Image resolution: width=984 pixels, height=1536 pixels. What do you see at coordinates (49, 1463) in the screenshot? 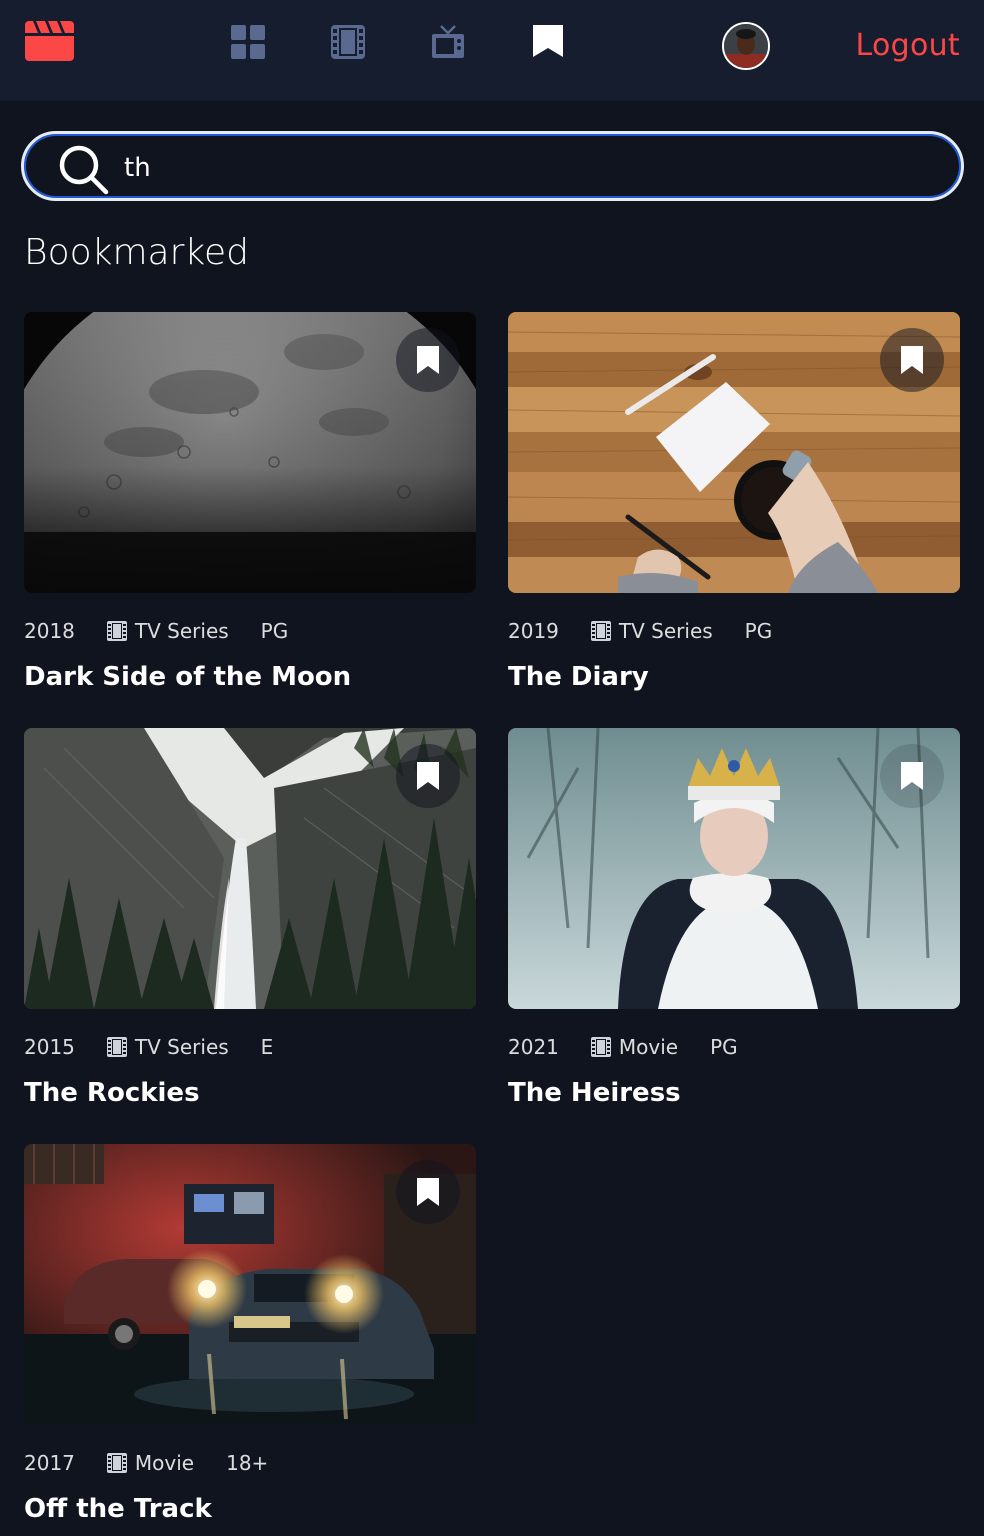
I see `media-year: 2017` at bounding box center [49, 1463].